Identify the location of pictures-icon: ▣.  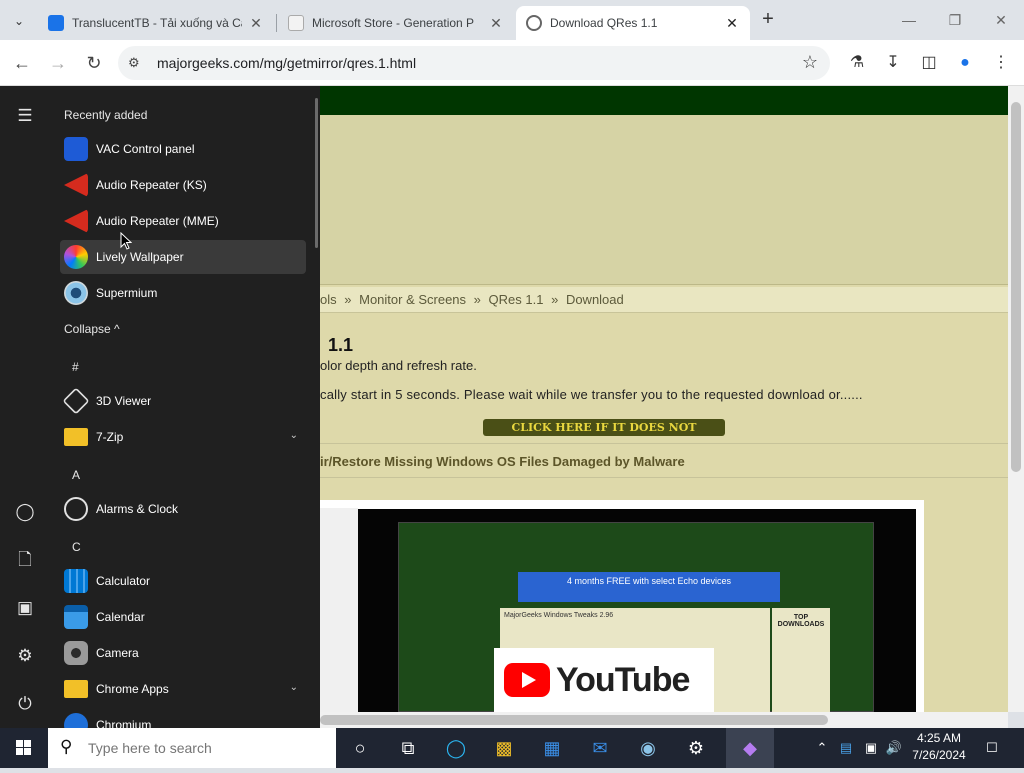
(25, 608).